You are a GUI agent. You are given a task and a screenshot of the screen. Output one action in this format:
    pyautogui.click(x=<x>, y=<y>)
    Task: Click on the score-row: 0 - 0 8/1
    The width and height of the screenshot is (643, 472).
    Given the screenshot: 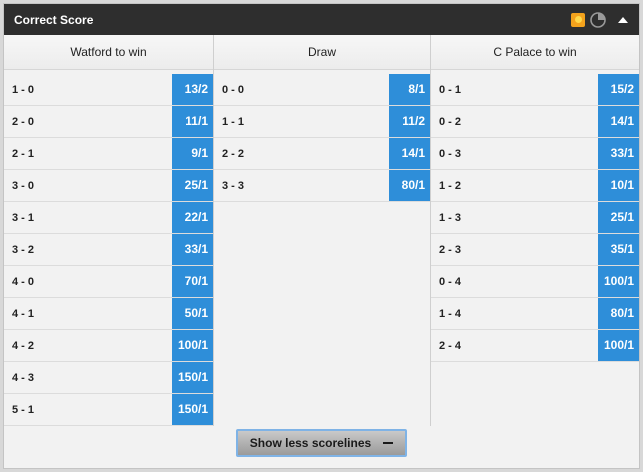 What is the action you would take?
    pyautogui.click(x=322, y=90)
    